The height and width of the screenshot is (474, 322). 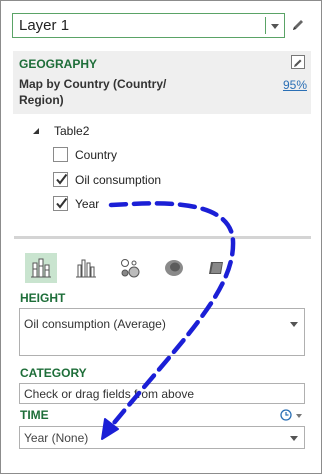 I want to click on viz-stacked-column-button, so click(x=41, y=268).